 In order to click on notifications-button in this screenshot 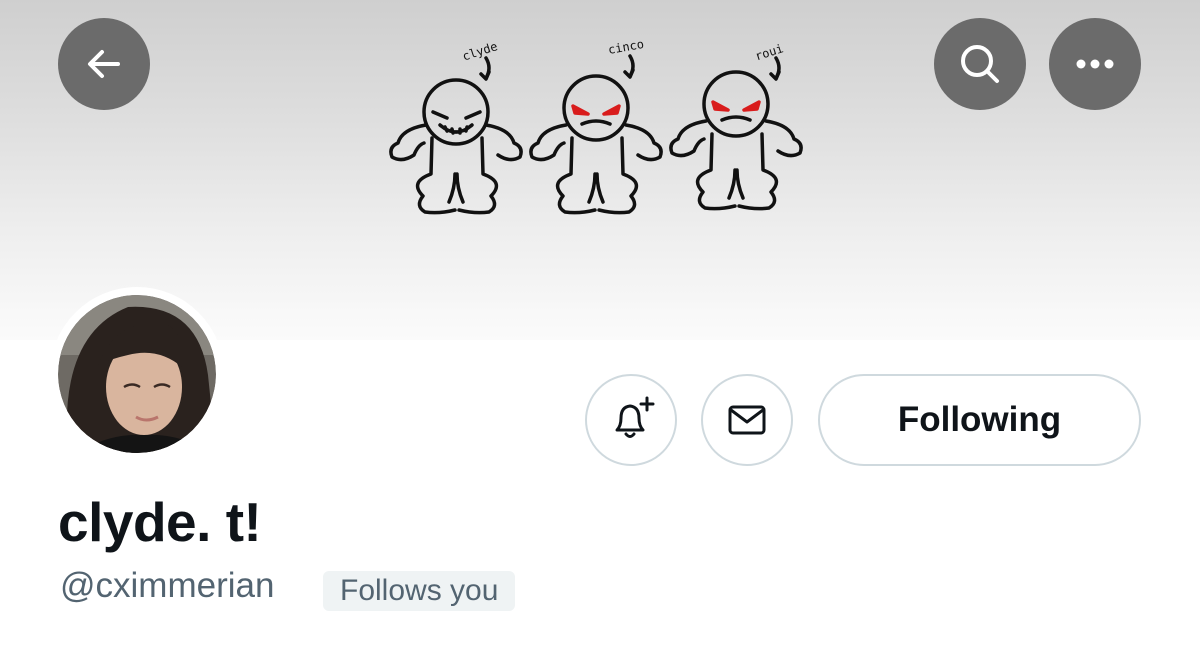, I will do `click(631, 420)`.